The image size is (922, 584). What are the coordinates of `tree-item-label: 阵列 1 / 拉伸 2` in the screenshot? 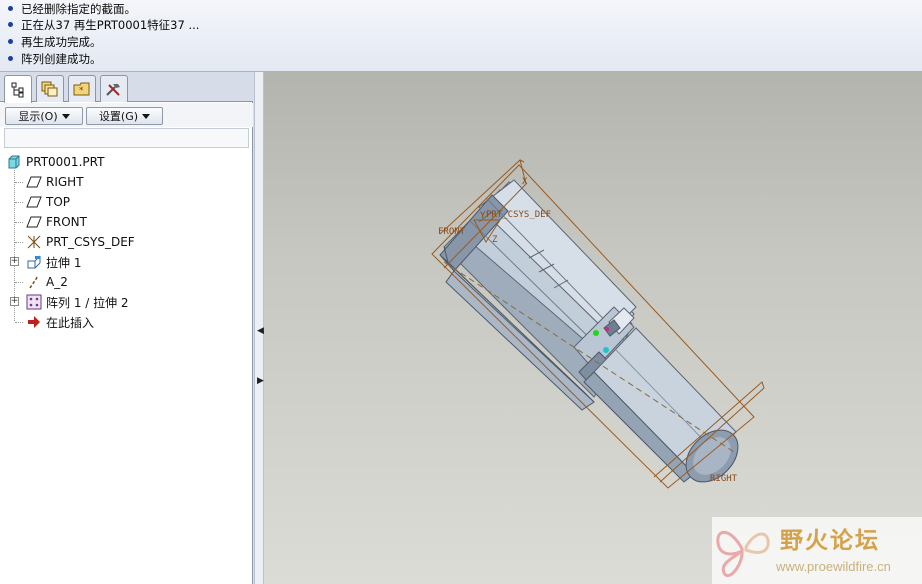 It's located at (87, 302).